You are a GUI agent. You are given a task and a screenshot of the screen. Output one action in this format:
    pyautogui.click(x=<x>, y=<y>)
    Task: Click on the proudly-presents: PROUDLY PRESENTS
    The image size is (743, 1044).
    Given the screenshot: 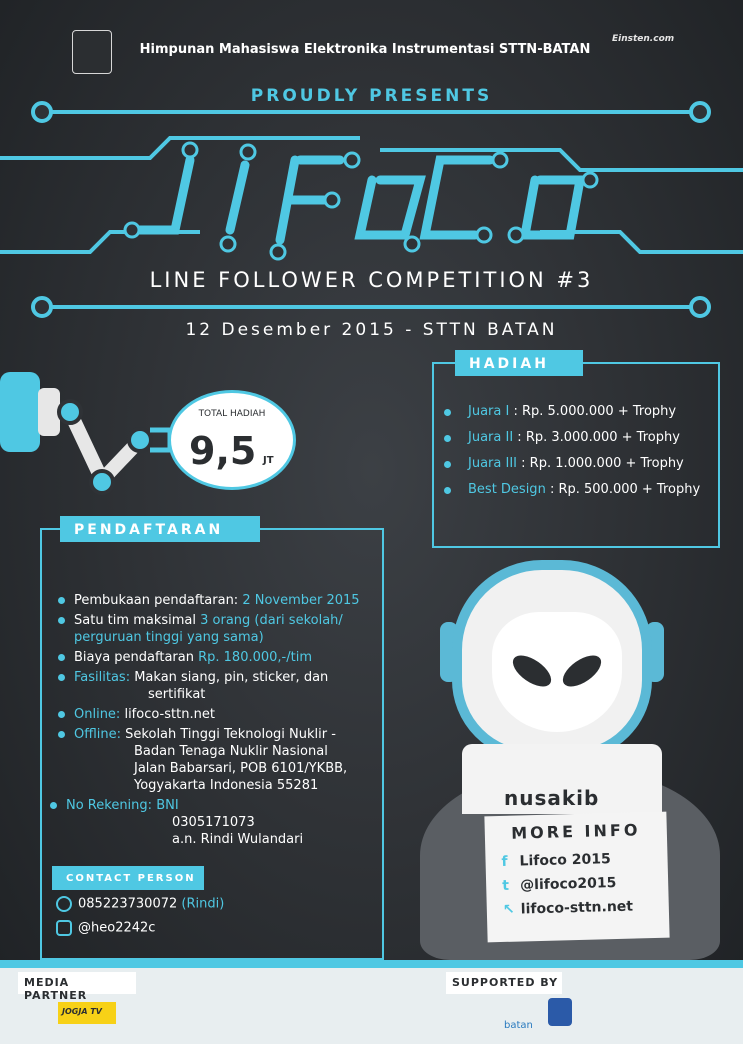 What is the action you would take?
    pyautogui.click(x=371, y=96)
    